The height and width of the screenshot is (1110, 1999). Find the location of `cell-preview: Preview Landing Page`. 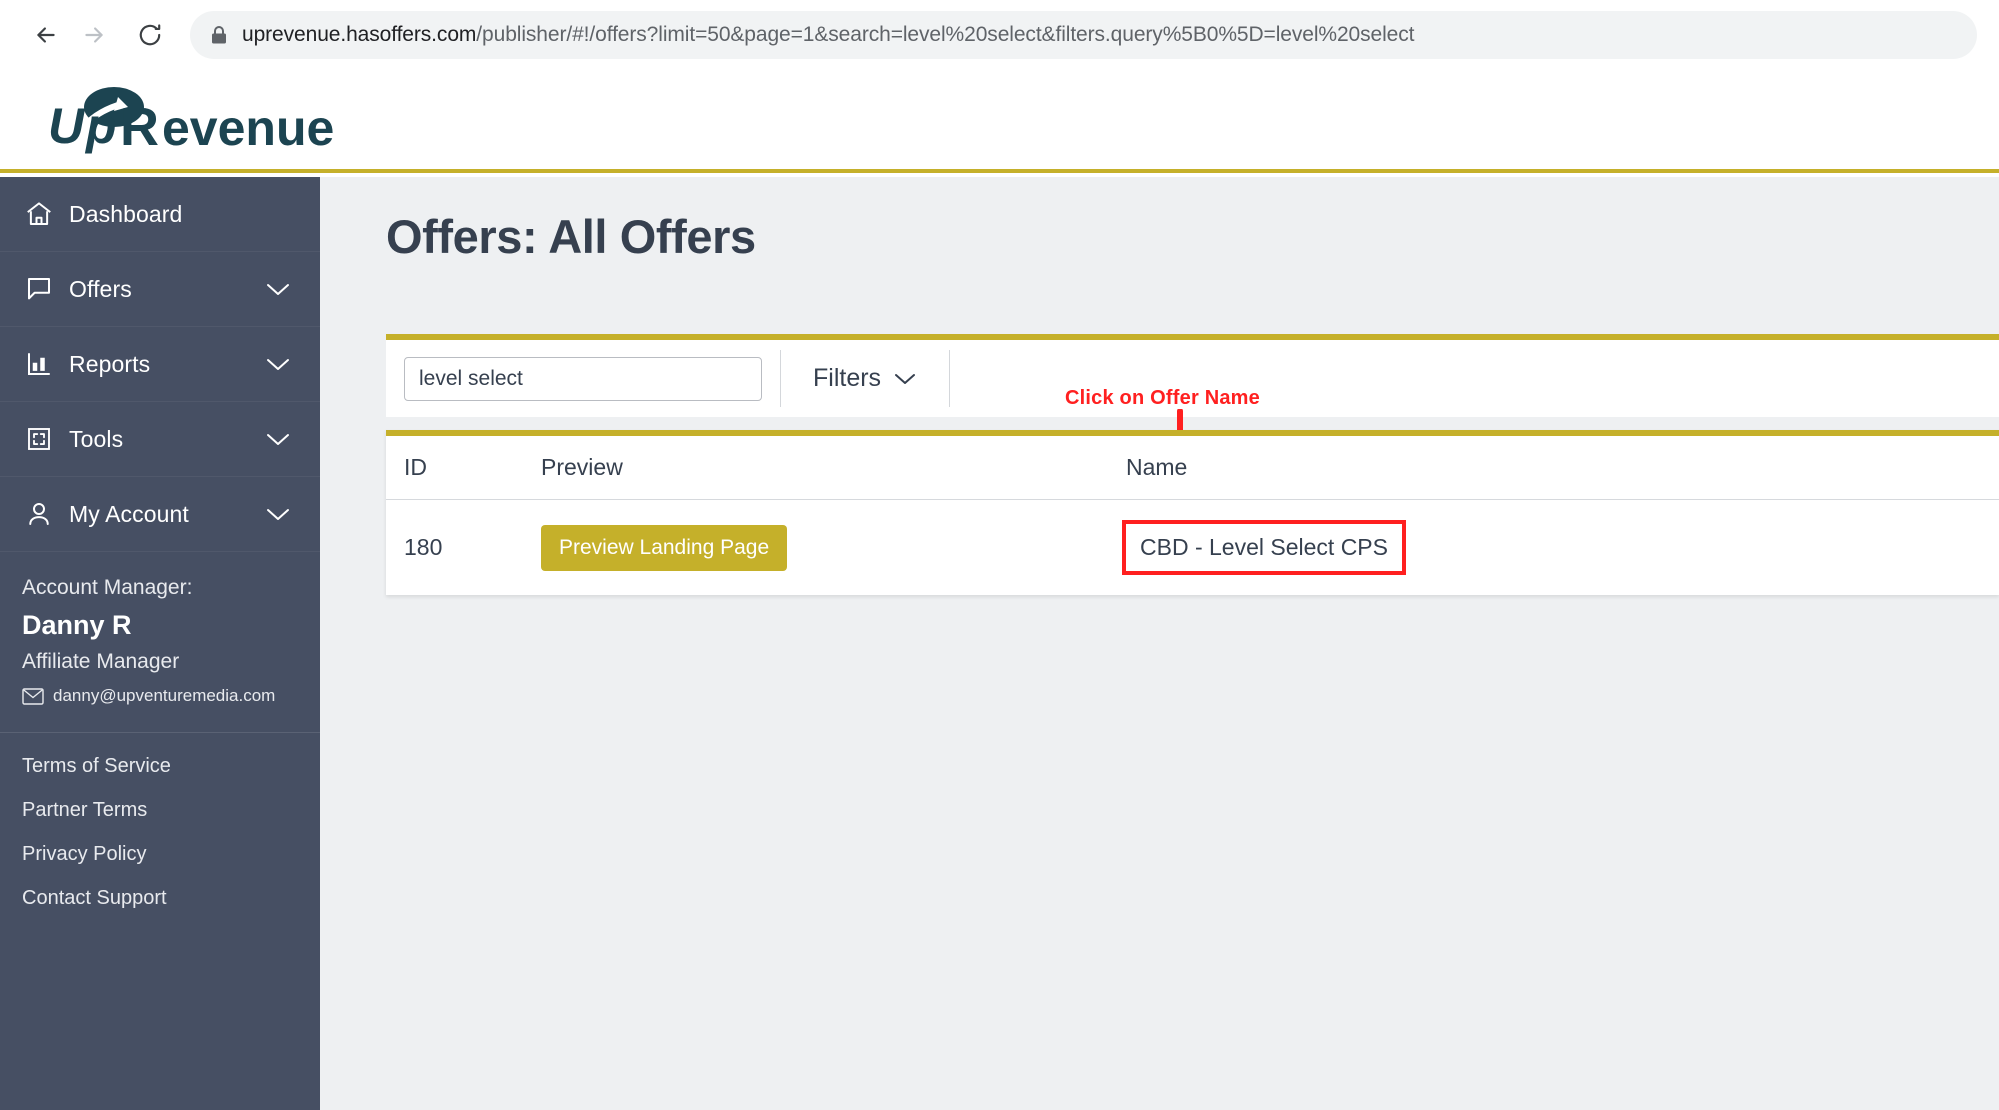

cell-preview: Preview Landing Page is located at coordinates (833, 548).